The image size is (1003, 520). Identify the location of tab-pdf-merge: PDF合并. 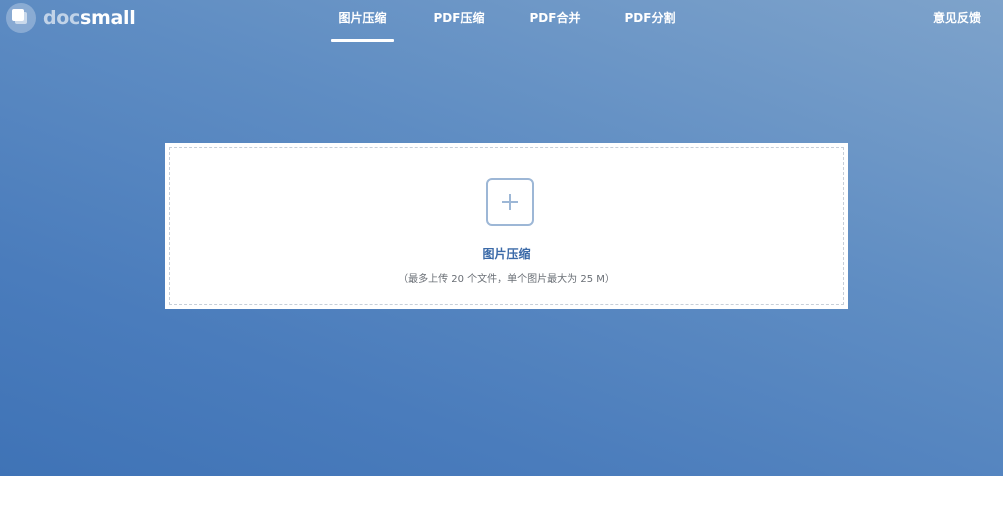
(555, 22).